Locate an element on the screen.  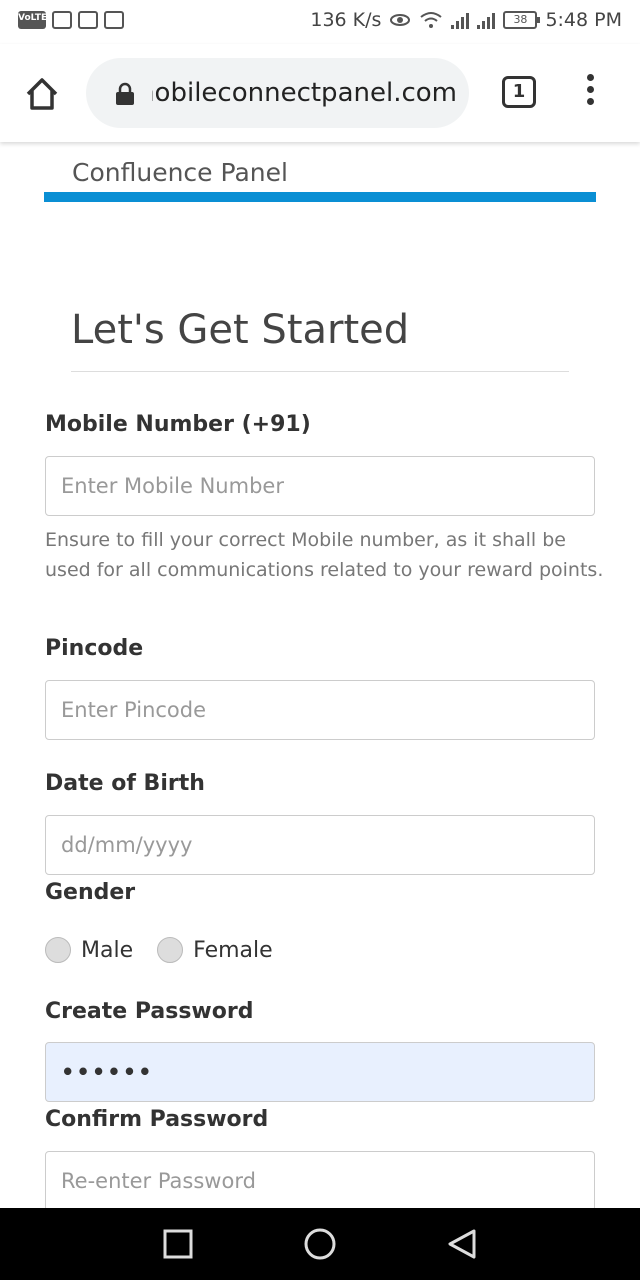
browser-toolbar: mobileconnectpanel.com 1 is located at coordinates (320, 93).